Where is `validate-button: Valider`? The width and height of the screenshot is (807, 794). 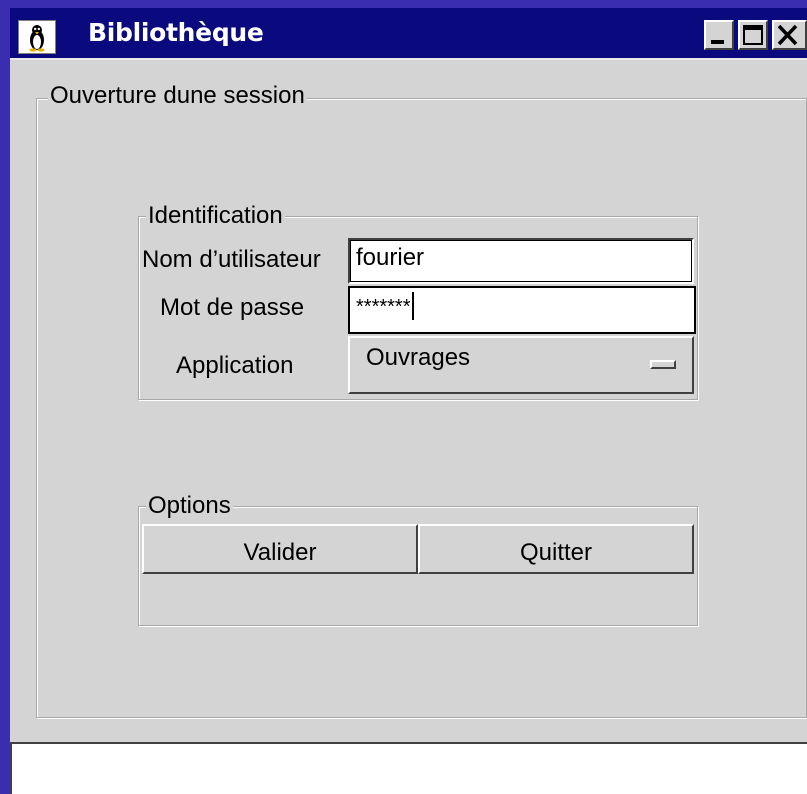 validate-button: Valider is located at coordinates (280, 549).